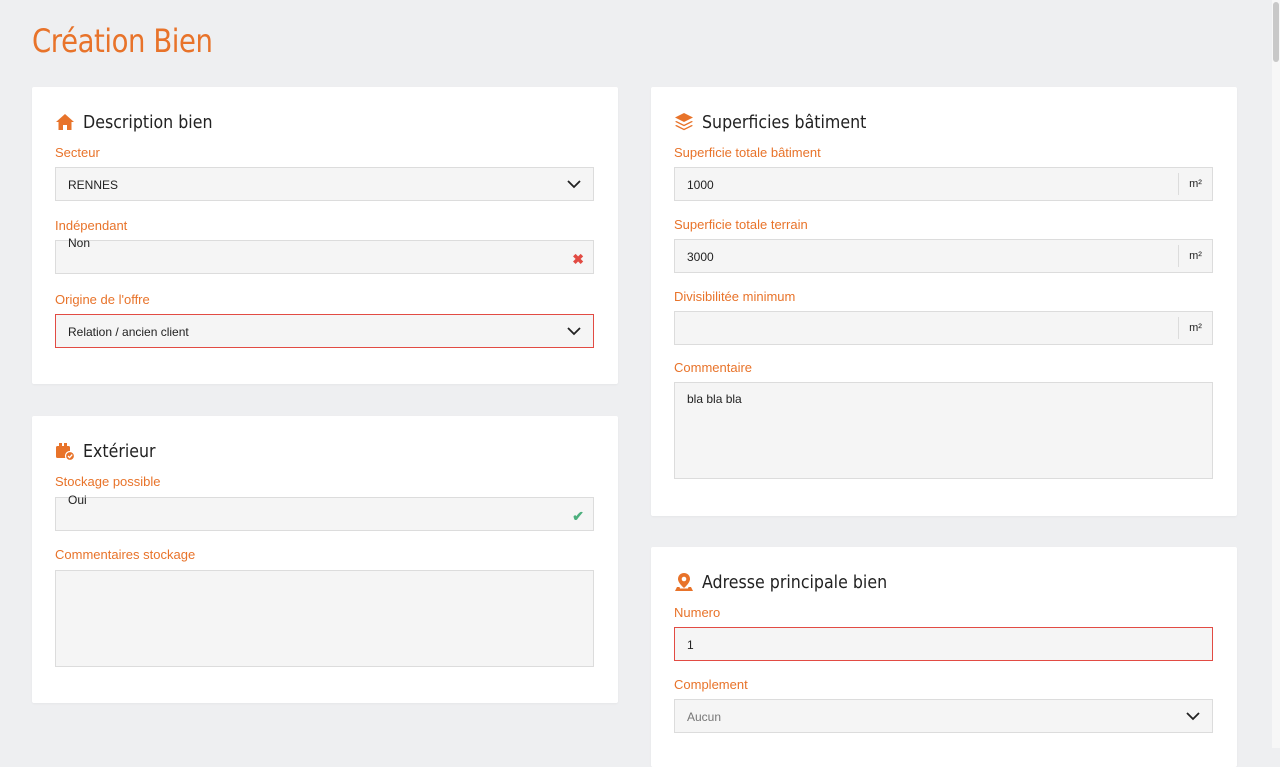  I want to click on commentaire-label: Commentaire, so click(713, 367).